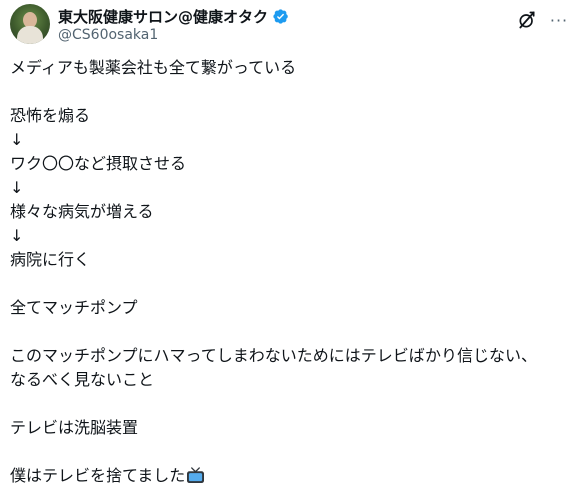  What do you see at coordinates (74, 307) in the screenshot?
I see `tweet-line: 全てマッチポンプ` at bounding box center [74, 307].